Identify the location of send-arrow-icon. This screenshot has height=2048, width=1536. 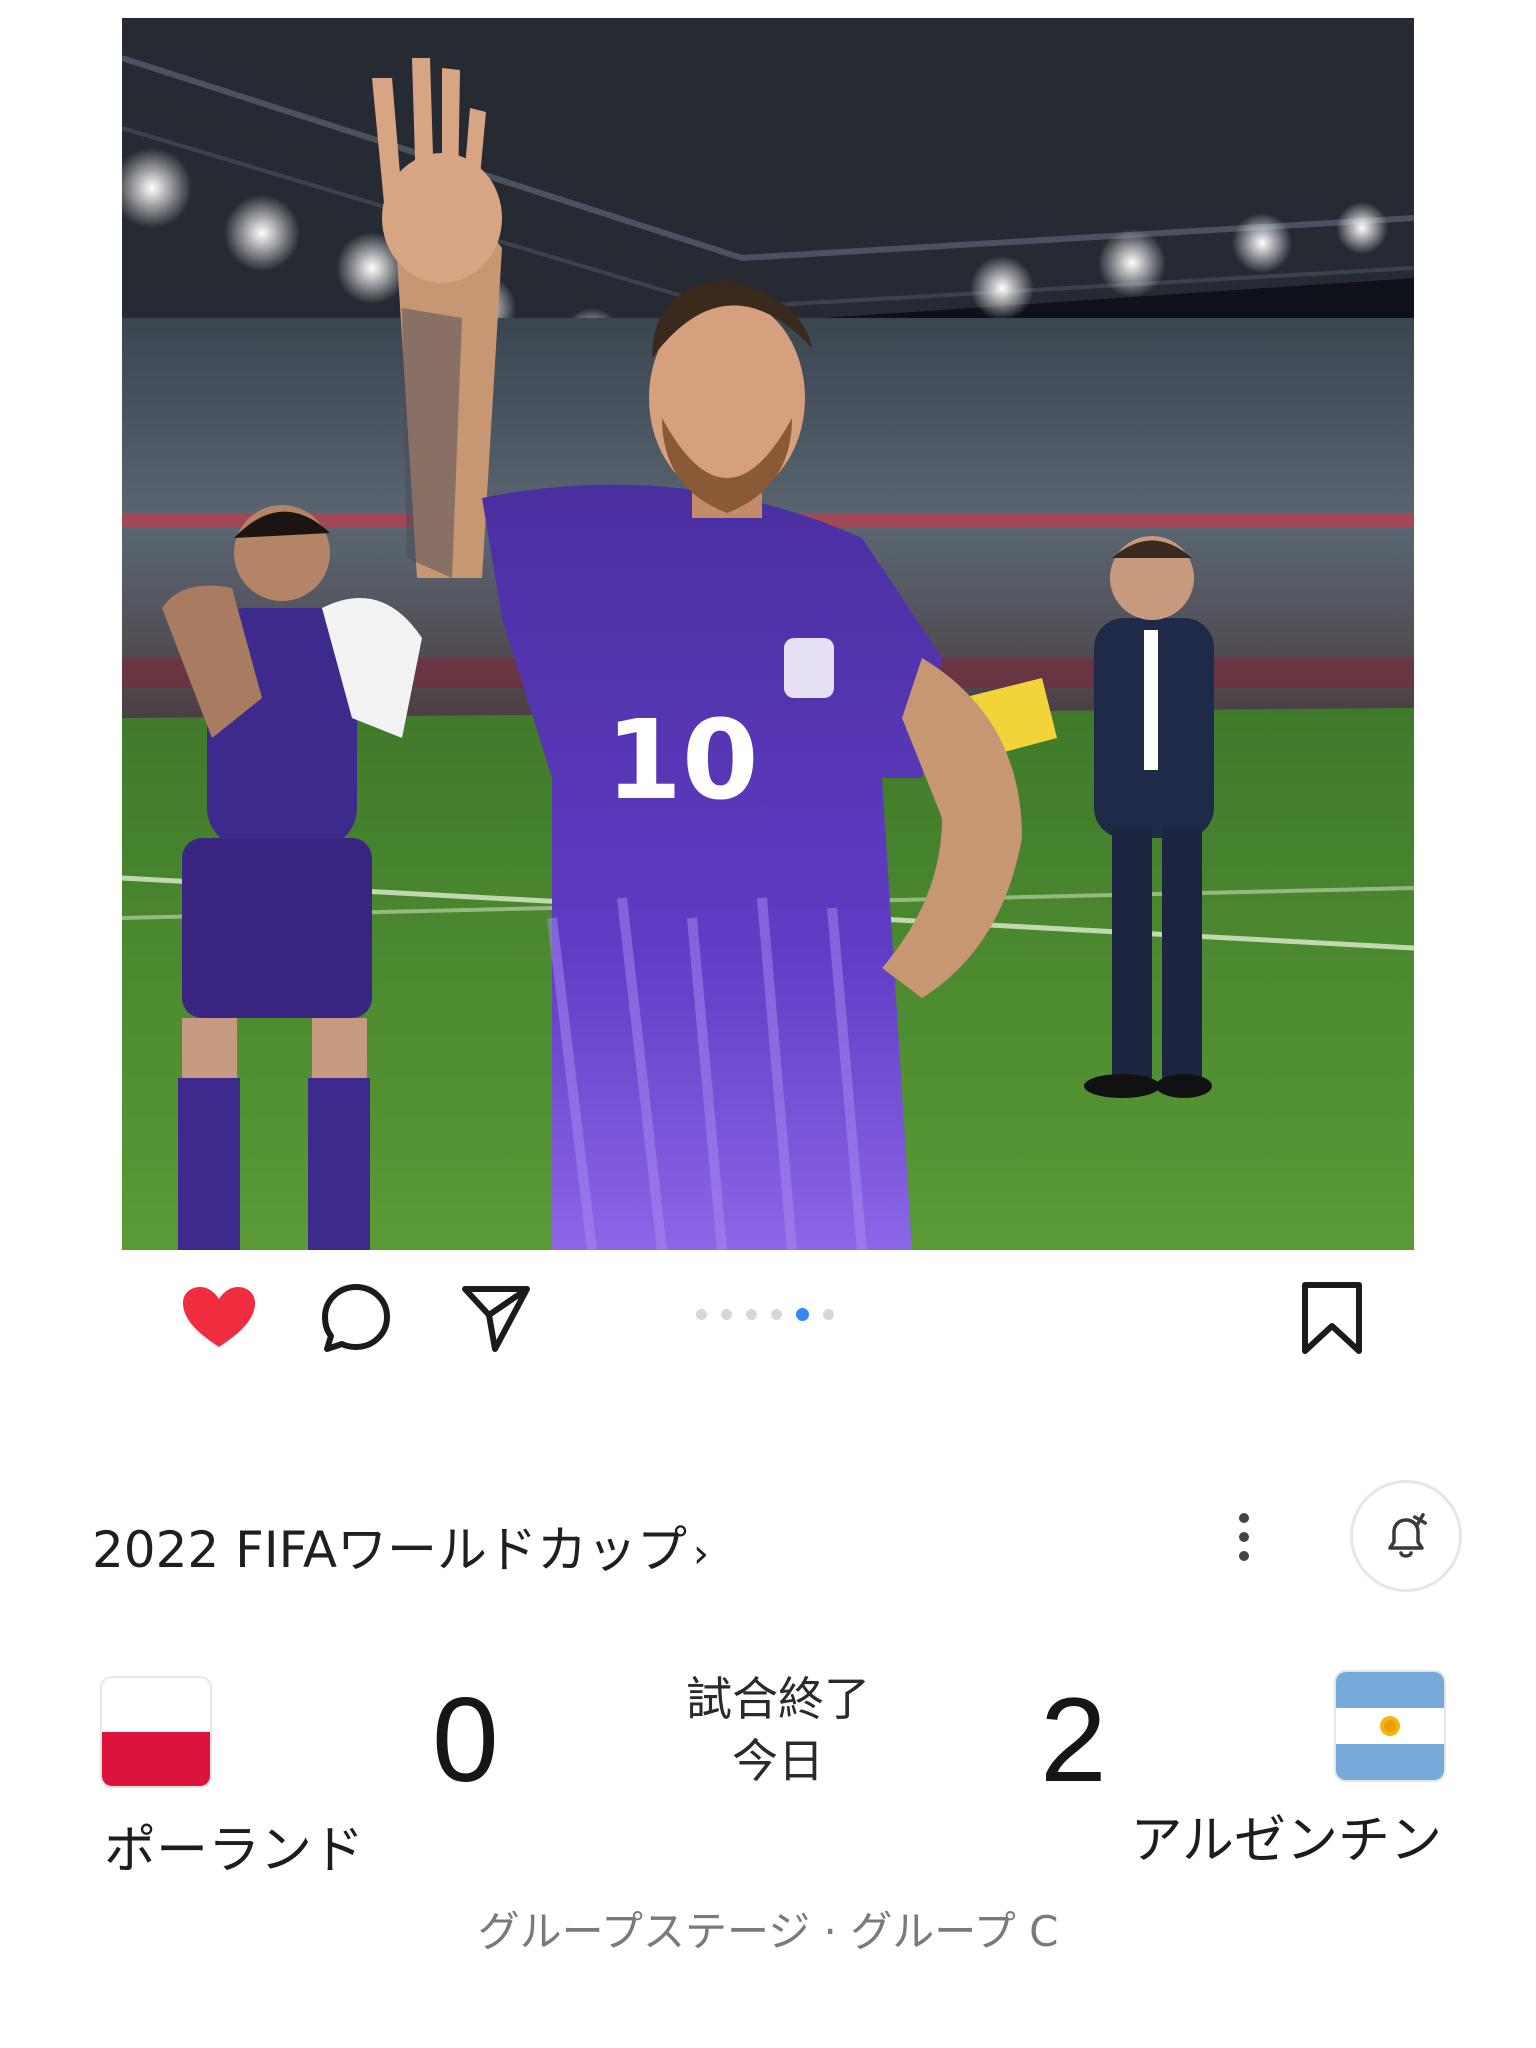
(496, 1319).